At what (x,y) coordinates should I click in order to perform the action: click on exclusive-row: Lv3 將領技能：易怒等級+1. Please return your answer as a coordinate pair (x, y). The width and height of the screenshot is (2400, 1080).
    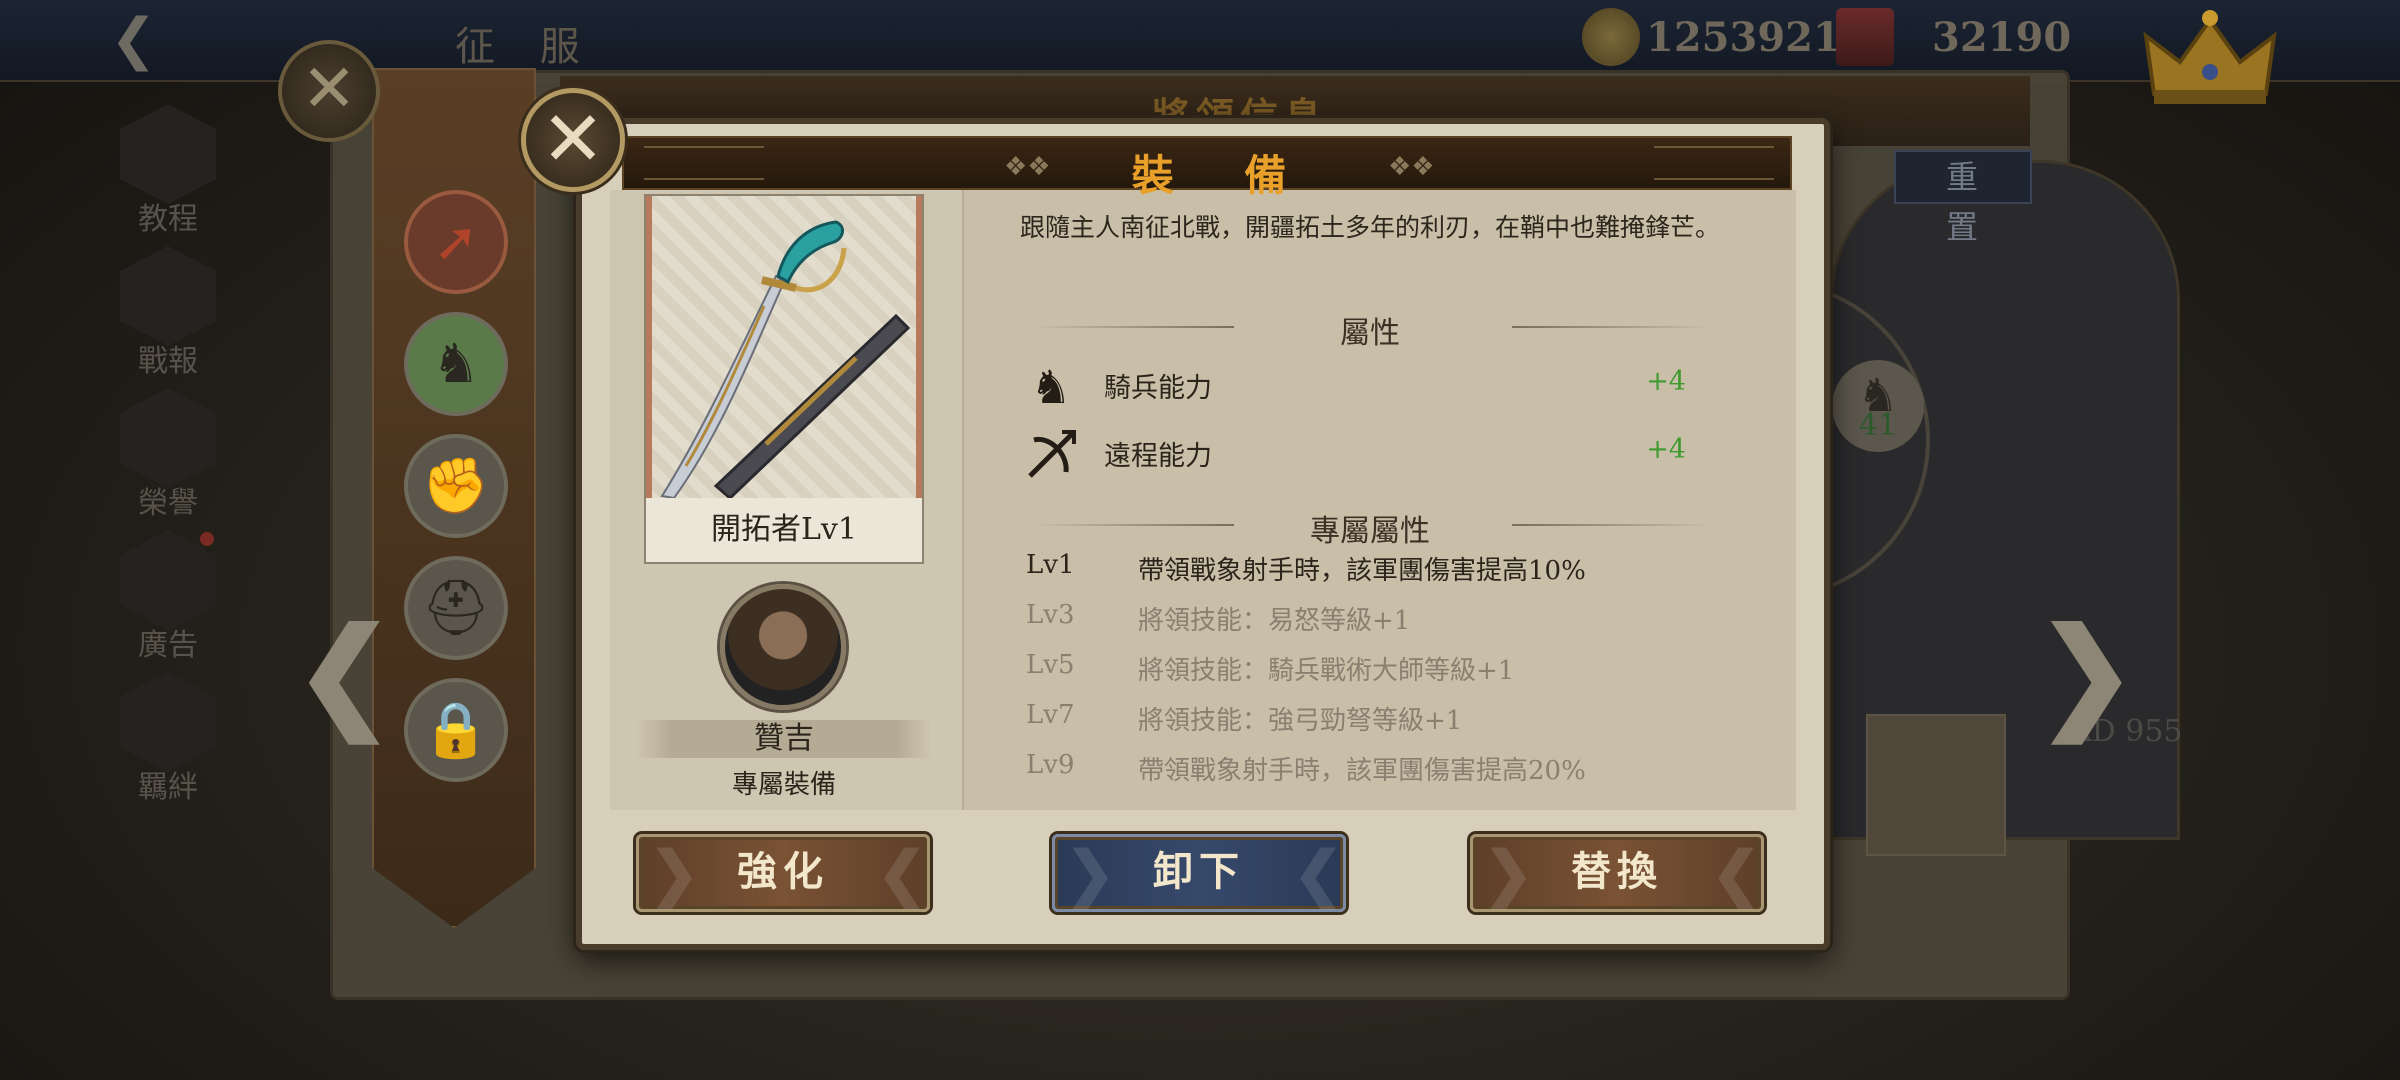
    Looking at the image, I should click on (1376, 620).